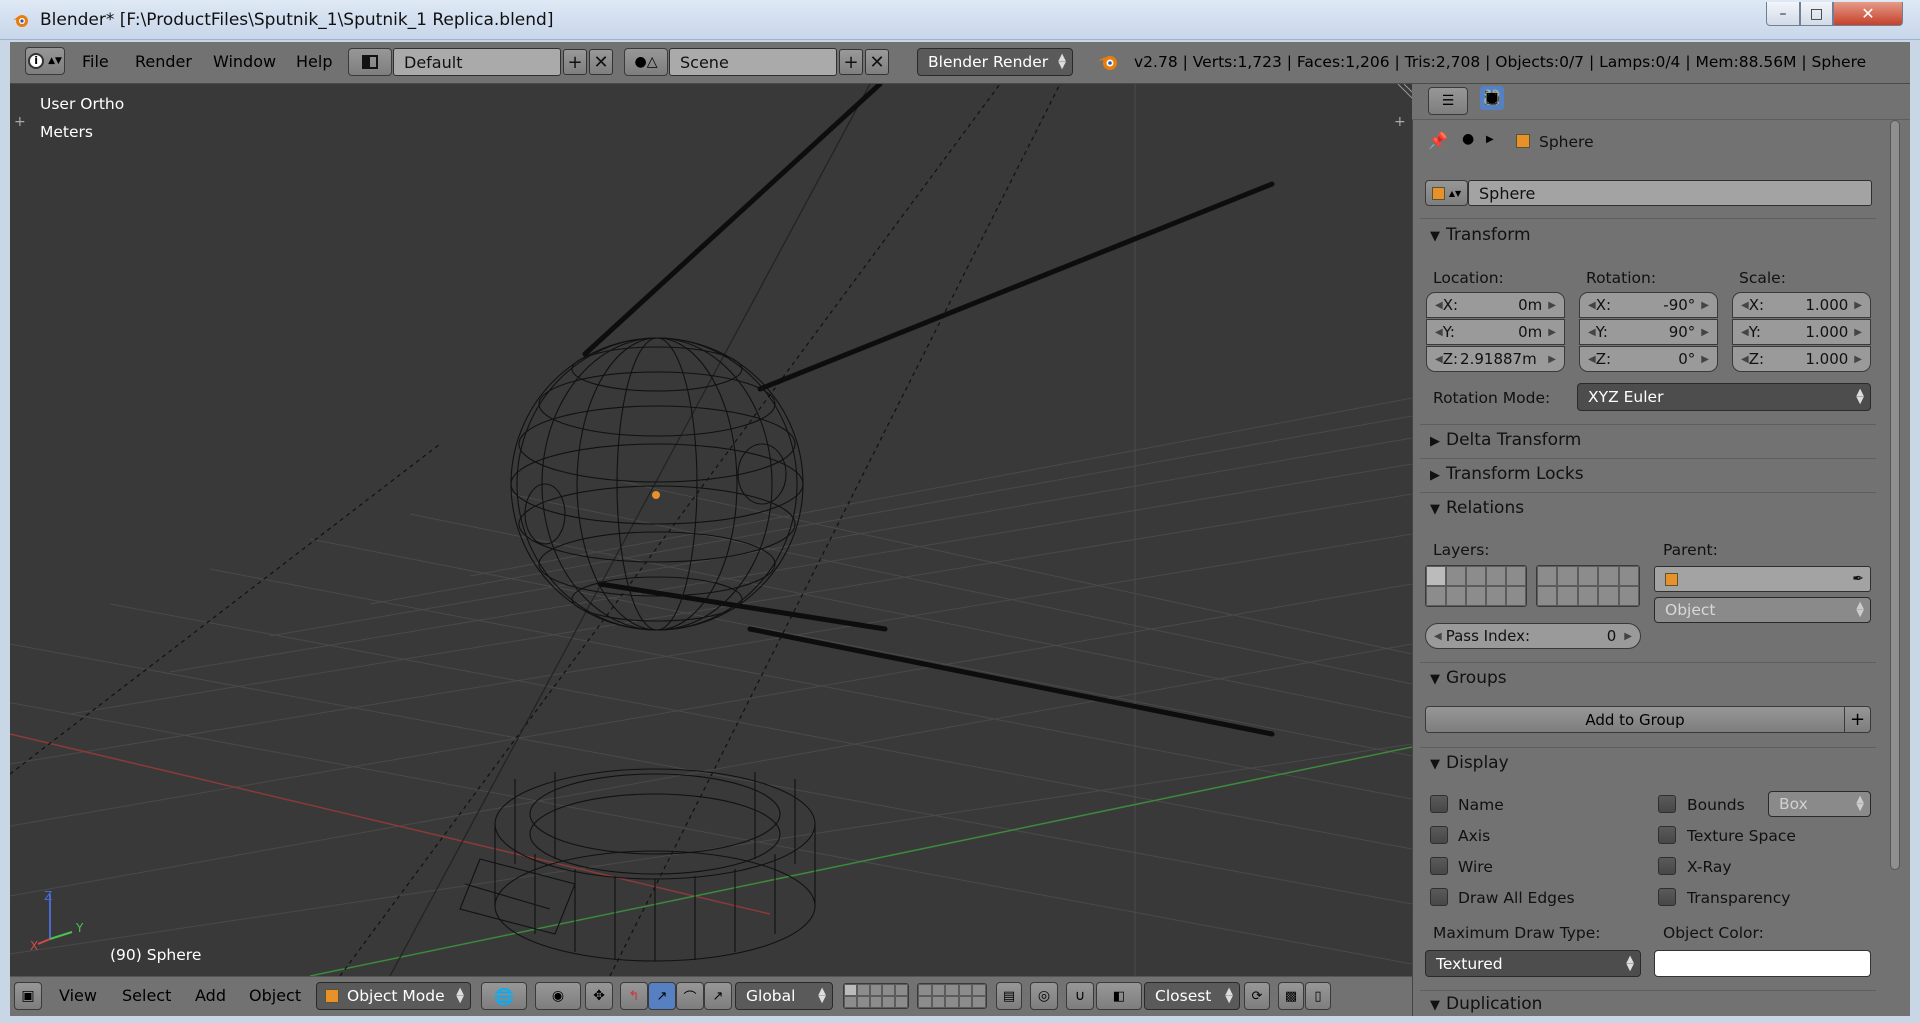 The width and height of the screenshot is (1920, 1023). Describe the element at coordinates (1801, 332) in the screenshot. I see `scale-y-field: ◀ Y: 1.000 ▶` at that location.